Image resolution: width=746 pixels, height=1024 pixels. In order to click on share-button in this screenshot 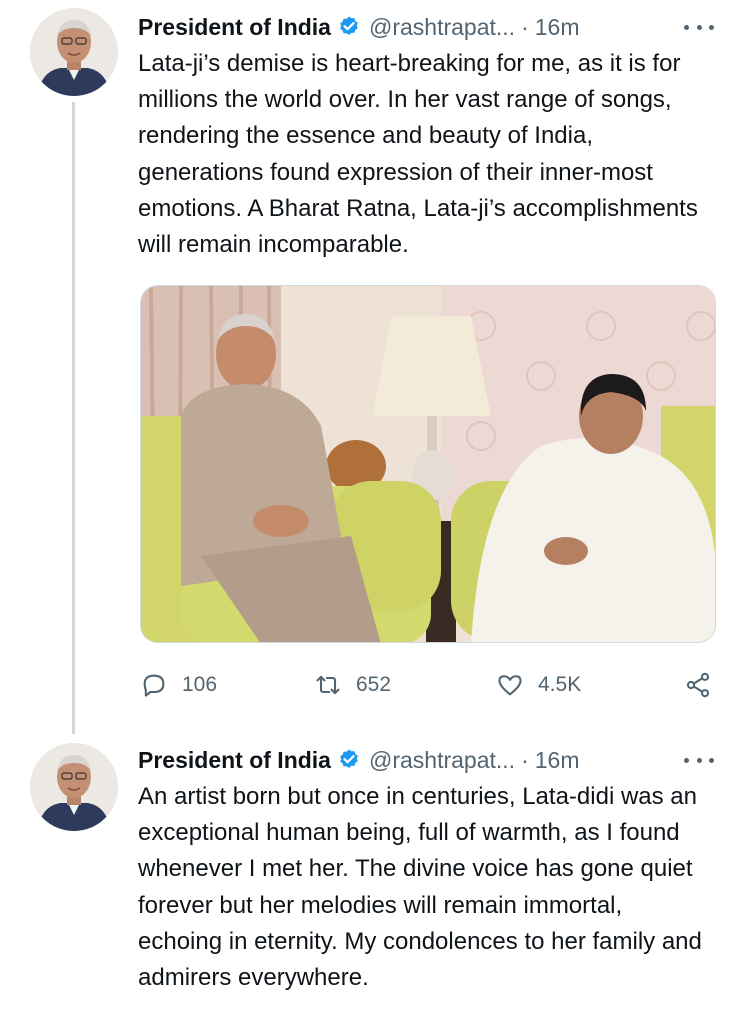, I will do `click(698, 685)`.